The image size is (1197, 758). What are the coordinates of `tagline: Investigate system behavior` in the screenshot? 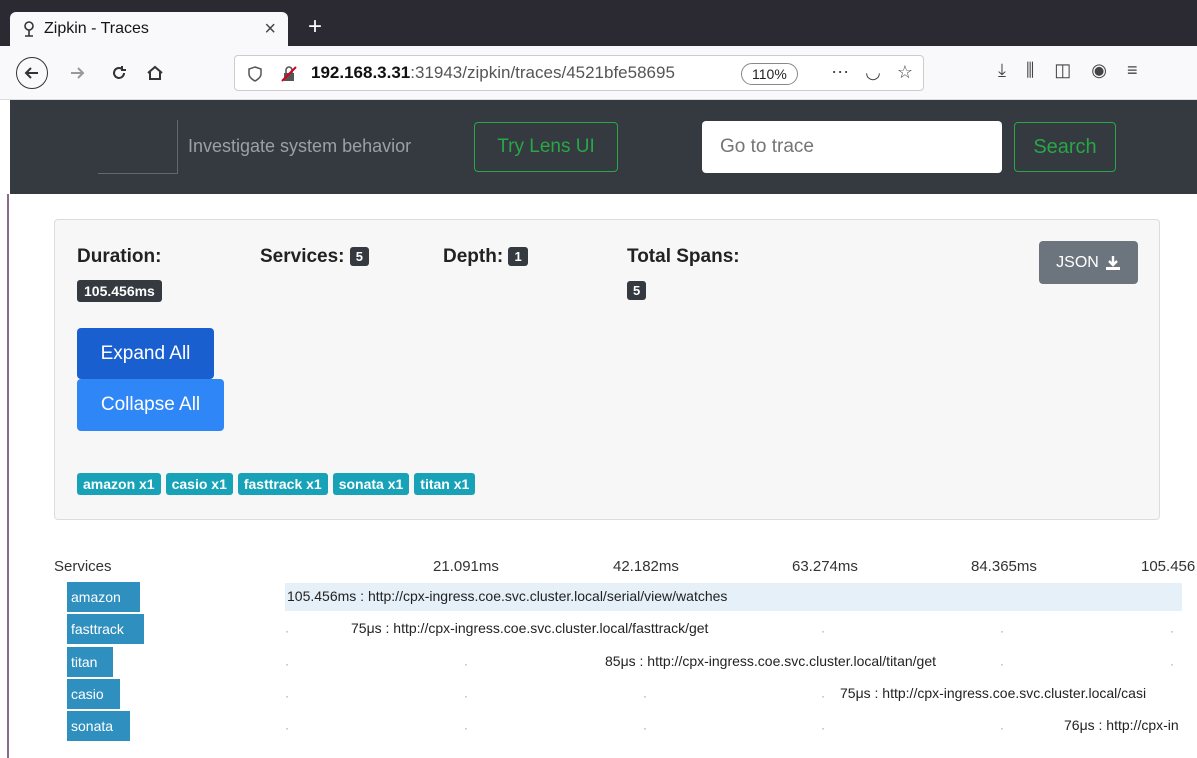 It's located at (300, 146).